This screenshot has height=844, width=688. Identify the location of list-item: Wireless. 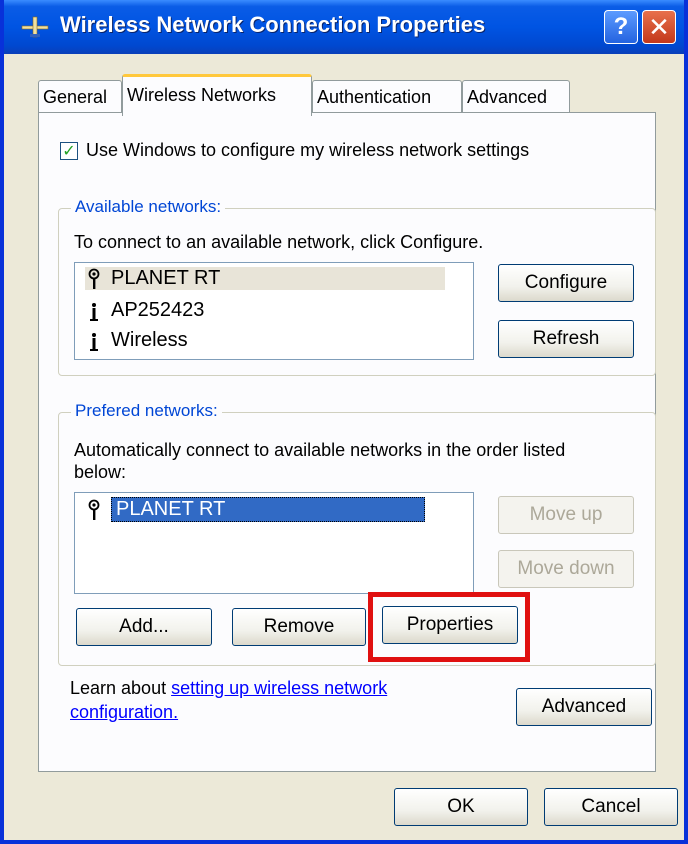
(136, 340).